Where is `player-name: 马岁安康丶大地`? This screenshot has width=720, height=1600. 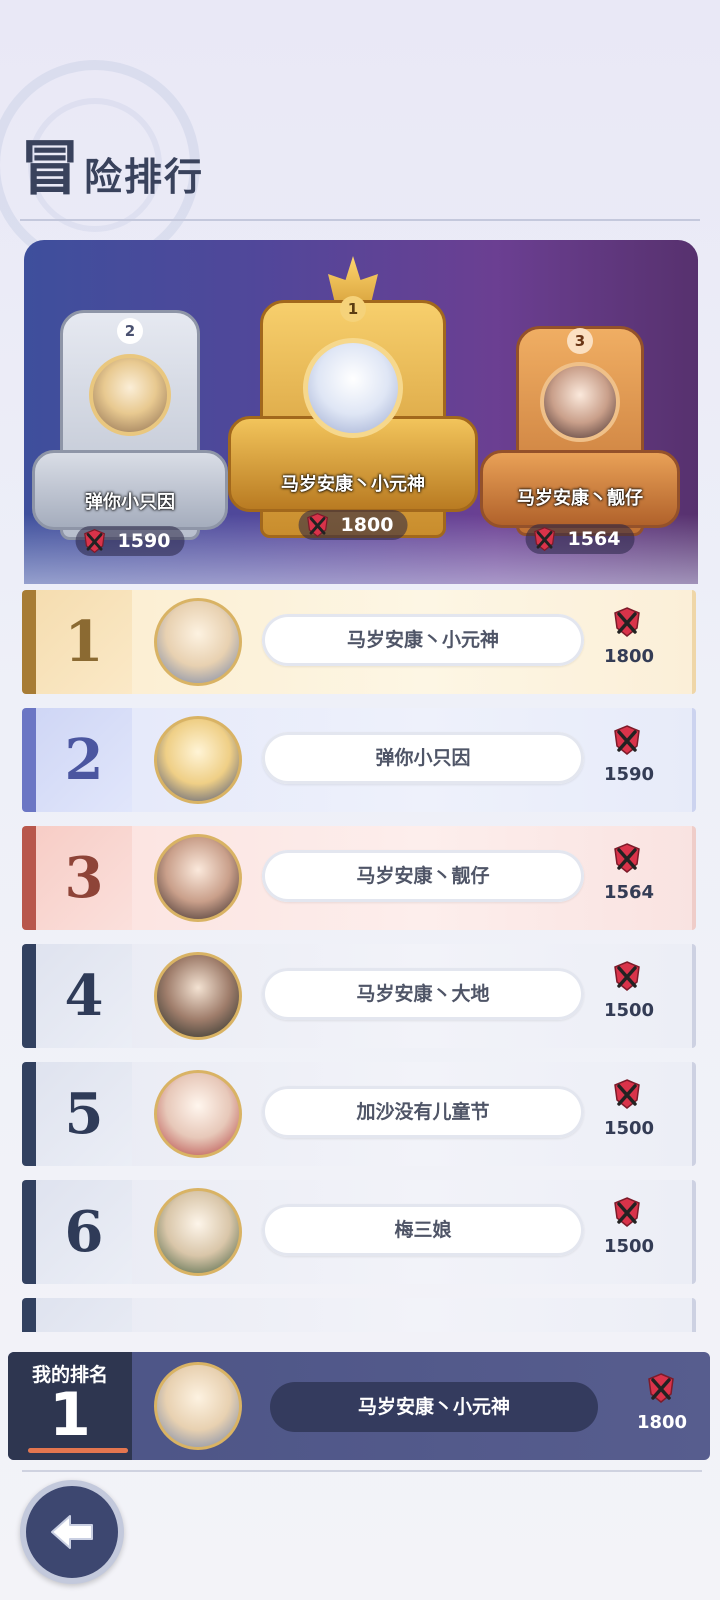
player-name: 马岁安康丶大地 is located at coordinates (423, 994).